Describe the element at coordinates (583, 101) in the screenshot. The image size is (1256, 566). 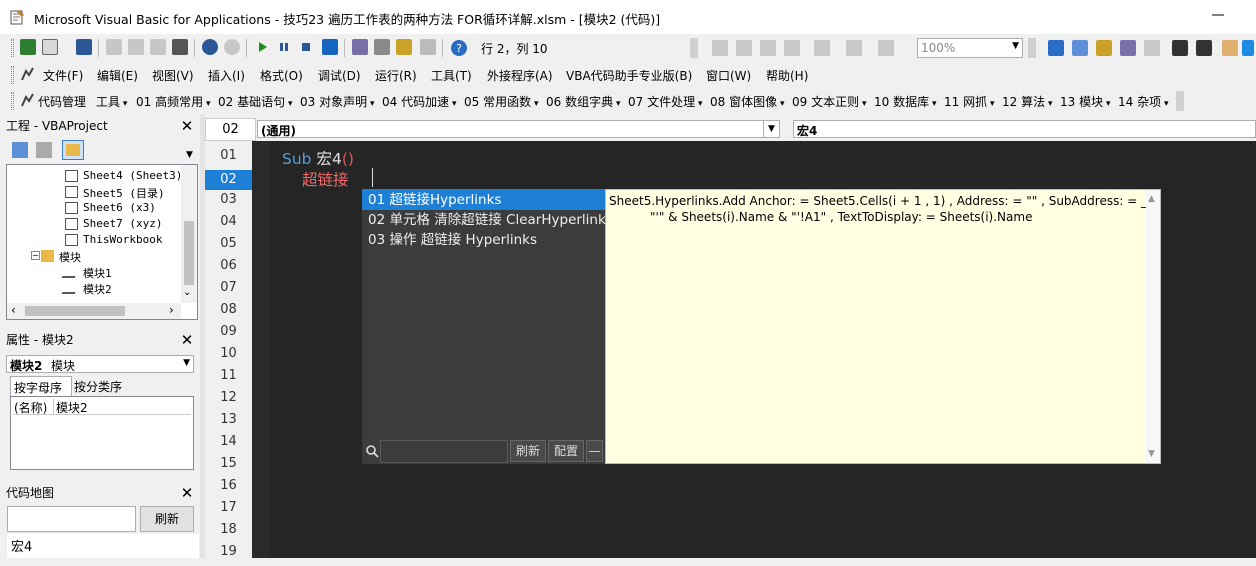
I see `addin-menu-item: 06 数组字典 ▾` at that location.